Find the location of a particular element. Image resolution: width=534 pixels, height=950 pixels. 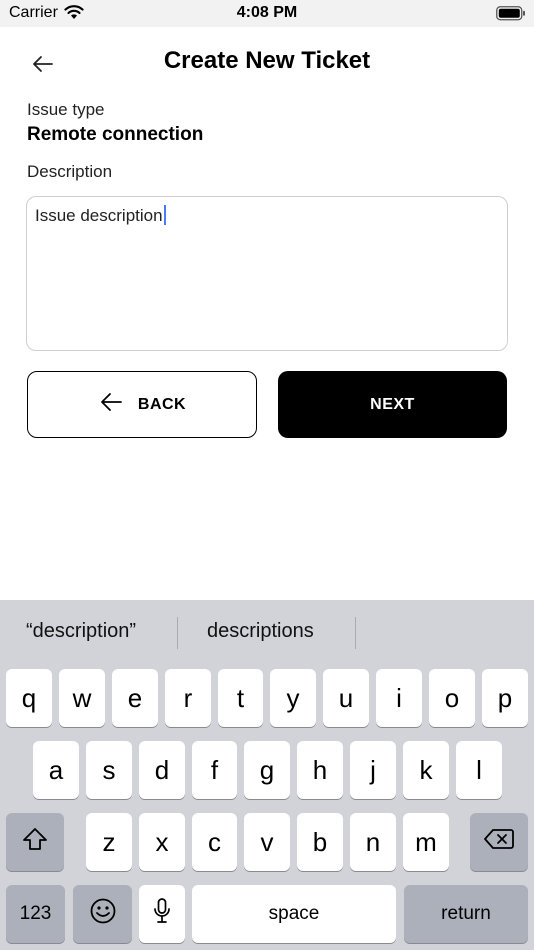

key-k: k is located at coordinates (426, 770).